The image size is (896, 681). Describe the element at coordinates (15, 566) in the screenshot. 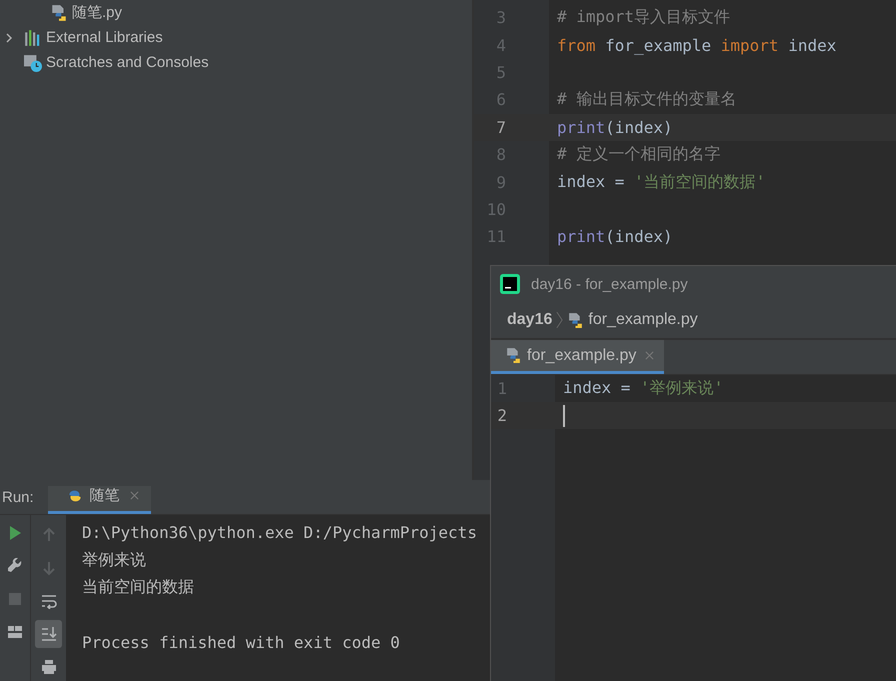

I see `wrench-icon` at that location.